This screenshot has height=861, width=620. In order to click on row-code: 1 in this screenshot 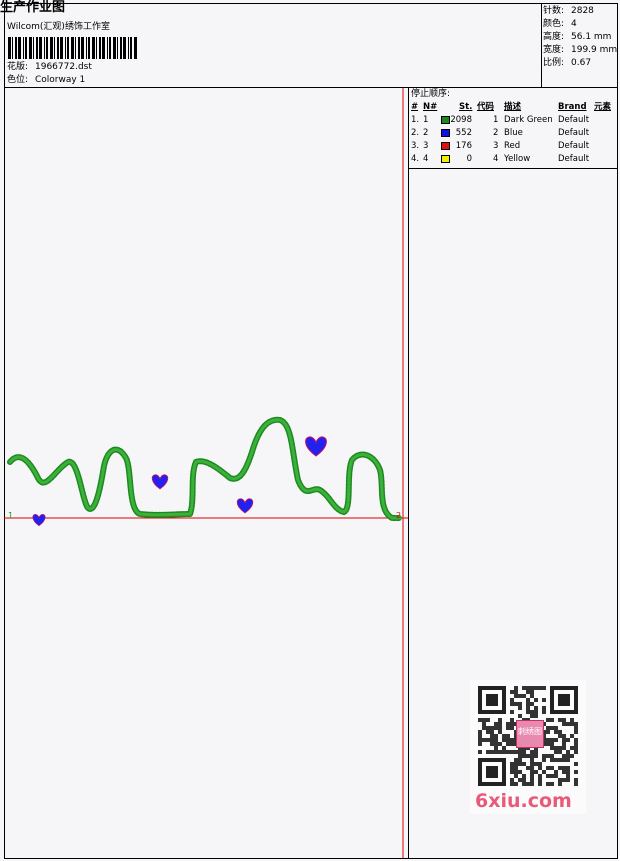, I will do `click(496, 120)`.